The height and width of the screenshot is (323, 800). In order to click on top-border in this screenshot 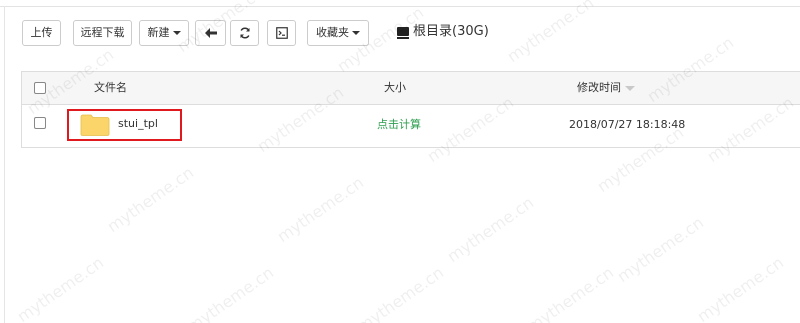, I will do `click(400, 6)`.